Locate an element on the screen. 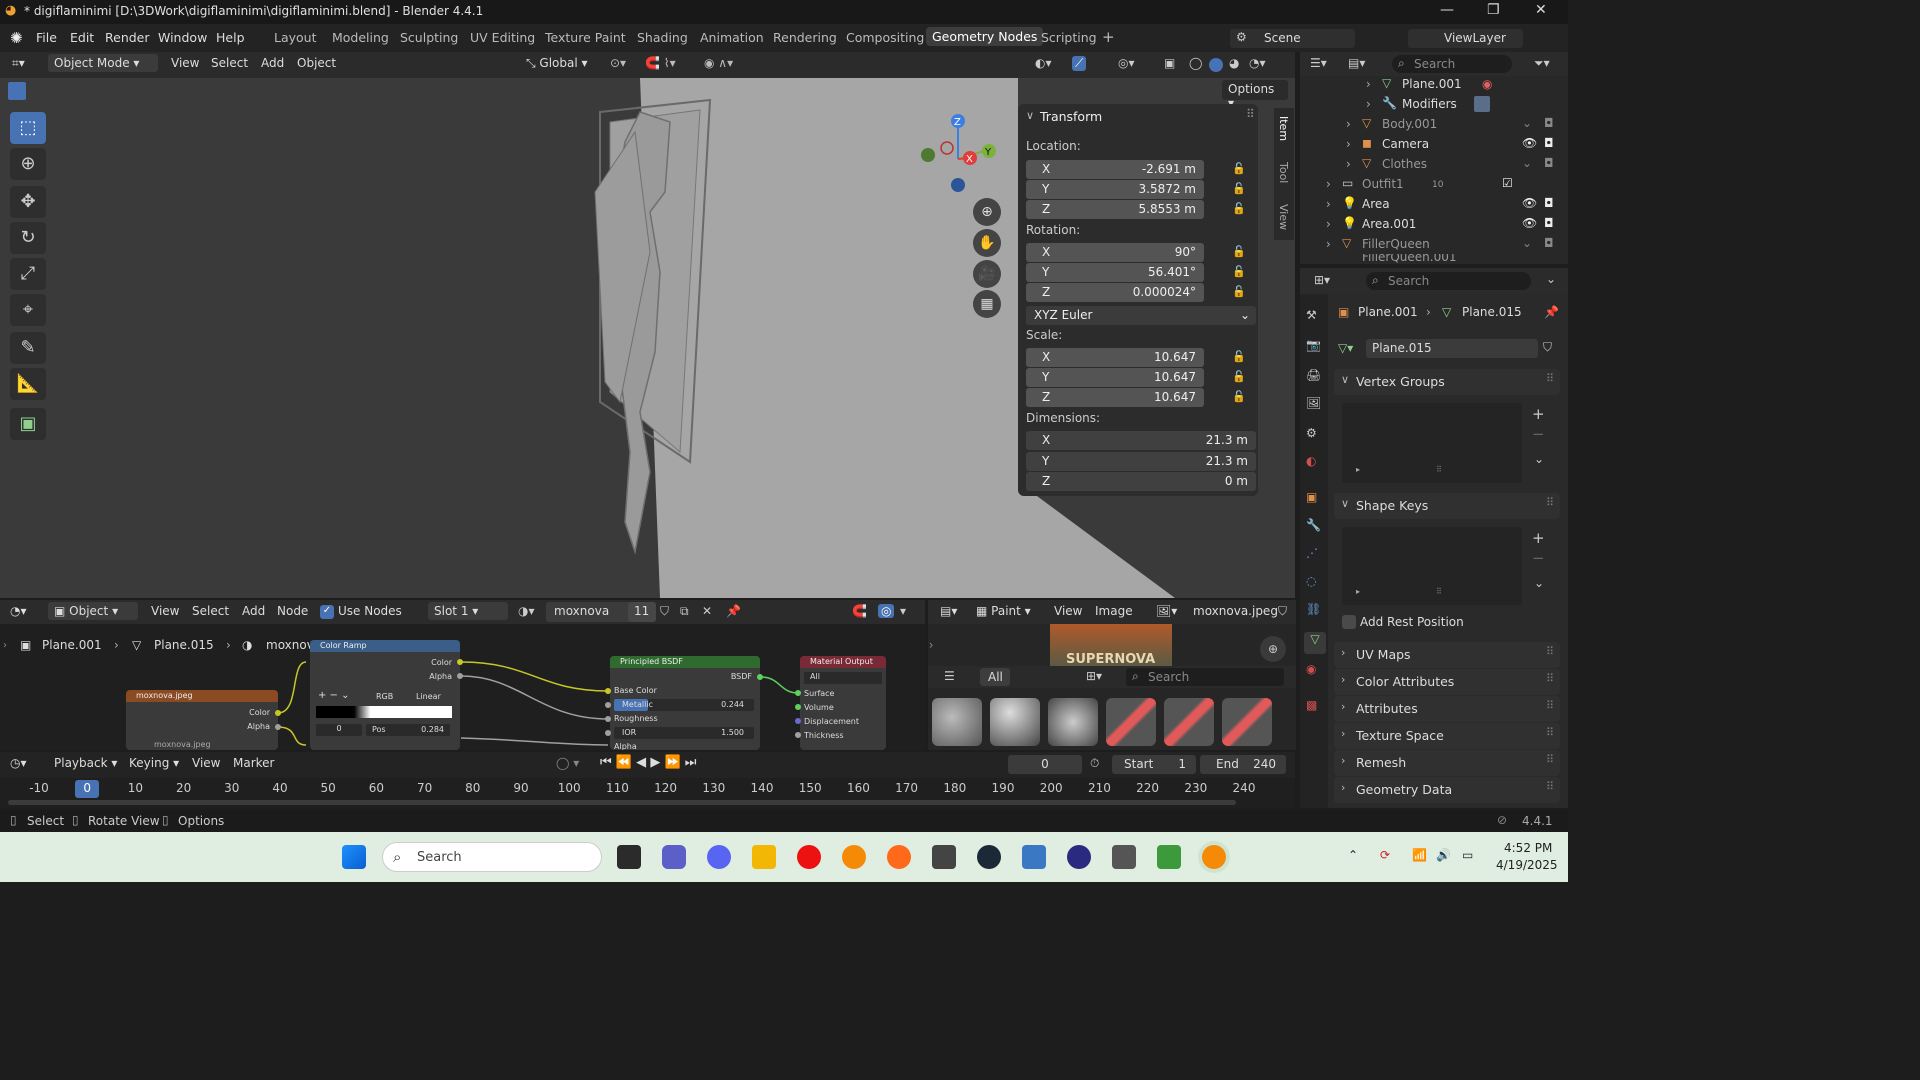 The image size is (1920, 1080). section-geometry-data: › Geometry Data ⠿ is located at coordinates (1447, 790).